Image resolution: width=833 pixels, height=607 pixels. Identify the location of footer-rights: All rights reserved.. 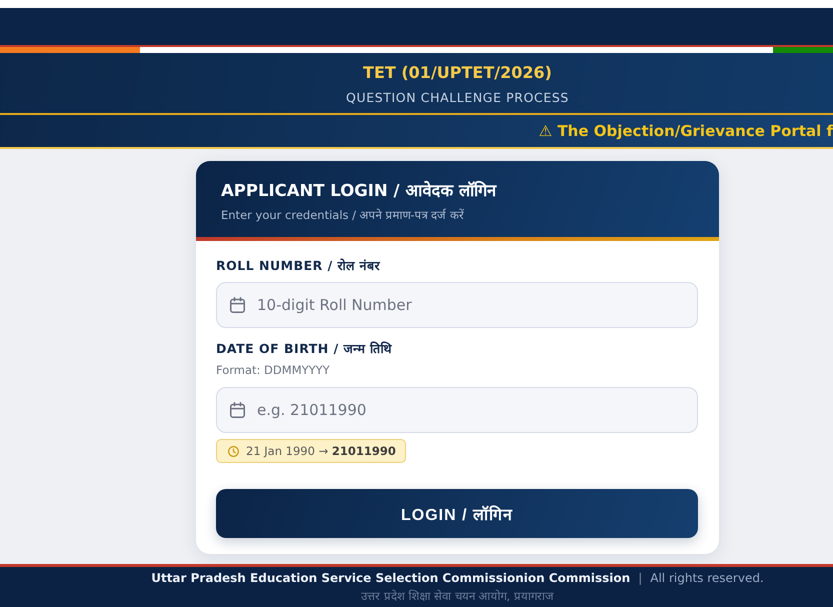
(707, 578).